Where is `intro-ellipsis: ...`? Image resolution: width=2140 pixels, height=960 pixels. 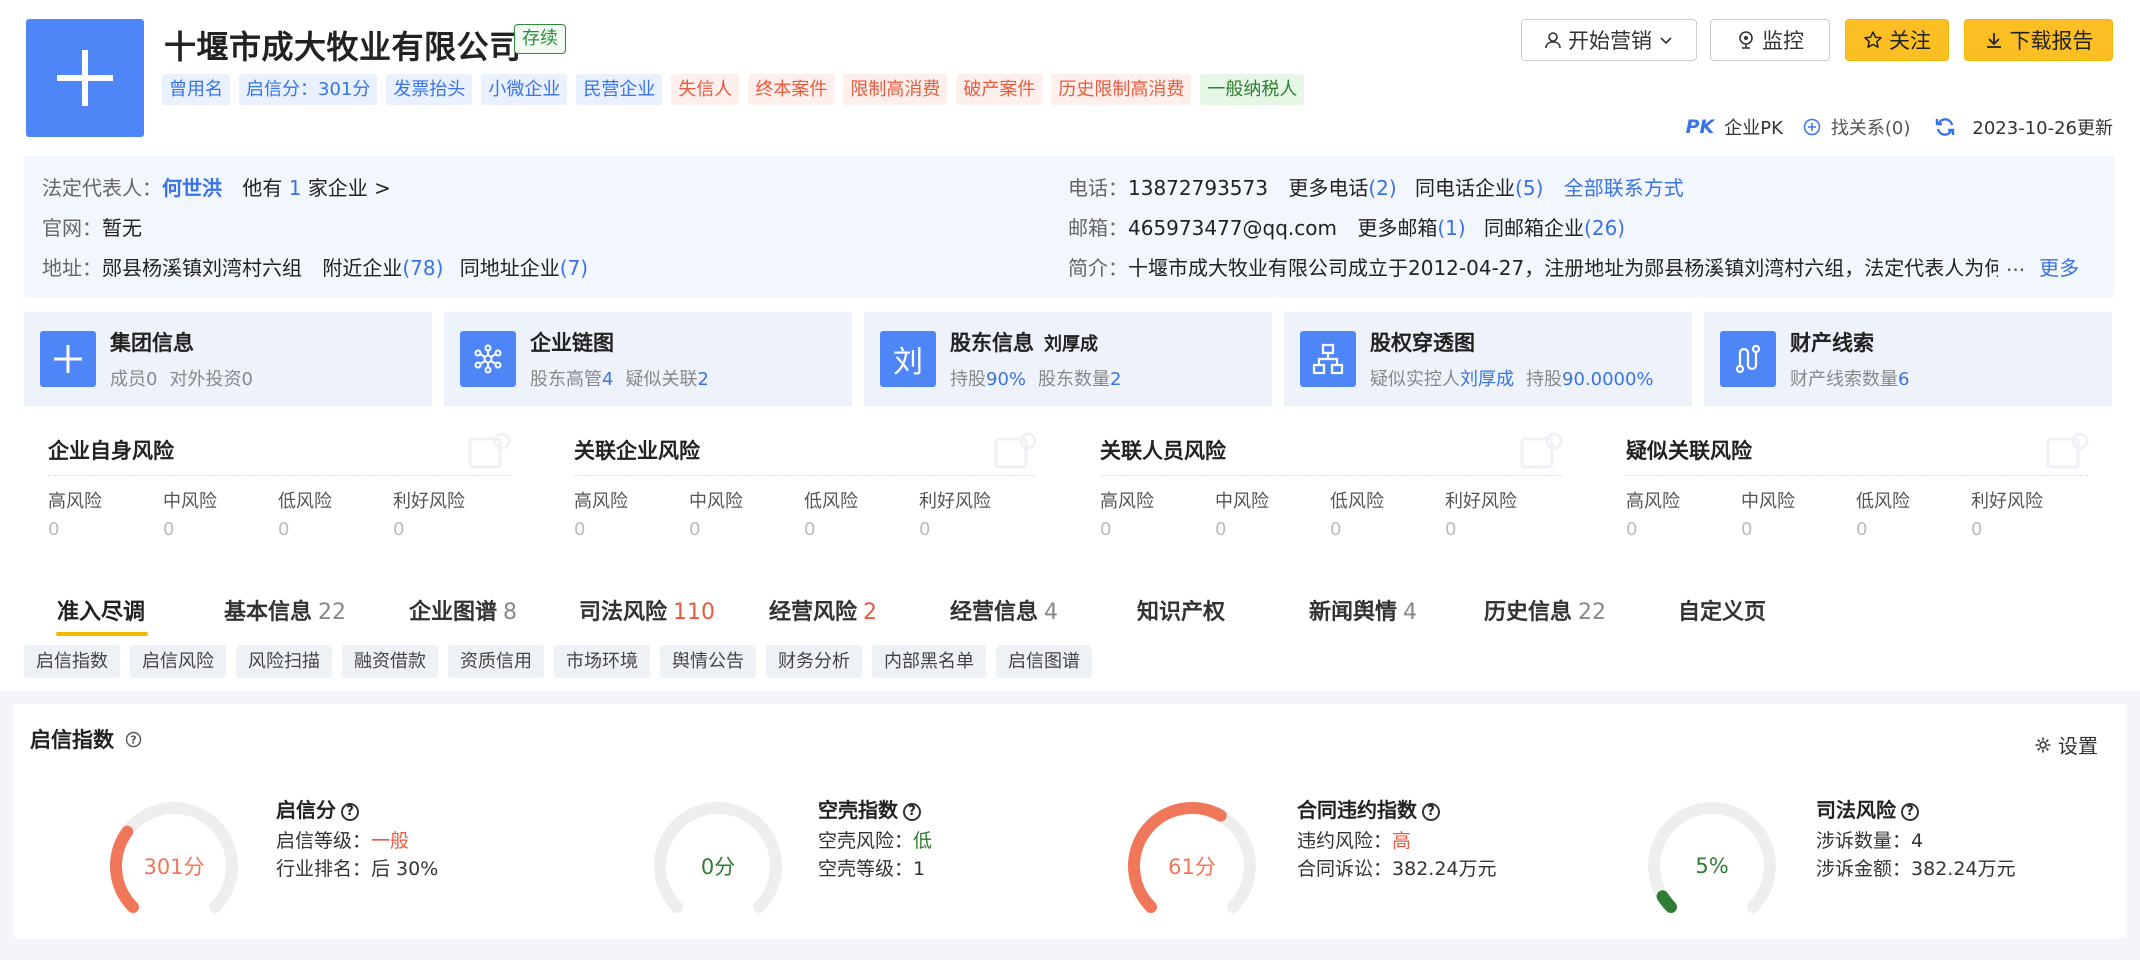 intro-ellipsis: ... is located at coordinates (2016, 264).